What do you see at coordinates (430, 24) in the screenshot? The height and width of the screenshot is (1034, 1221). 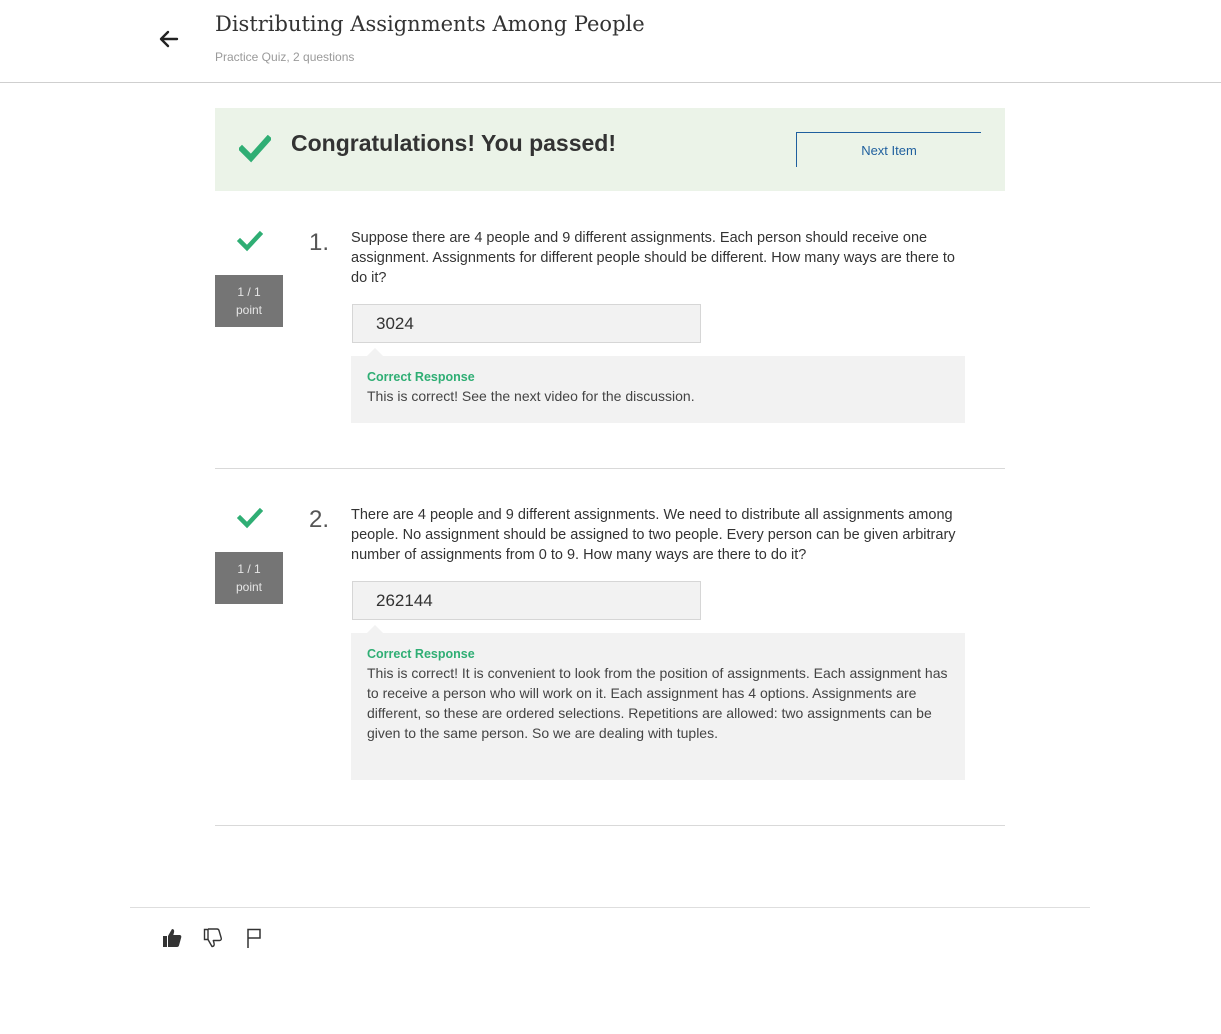 I see `page-title: Distributing Assignments Among People` at bounding box center [430, 24].